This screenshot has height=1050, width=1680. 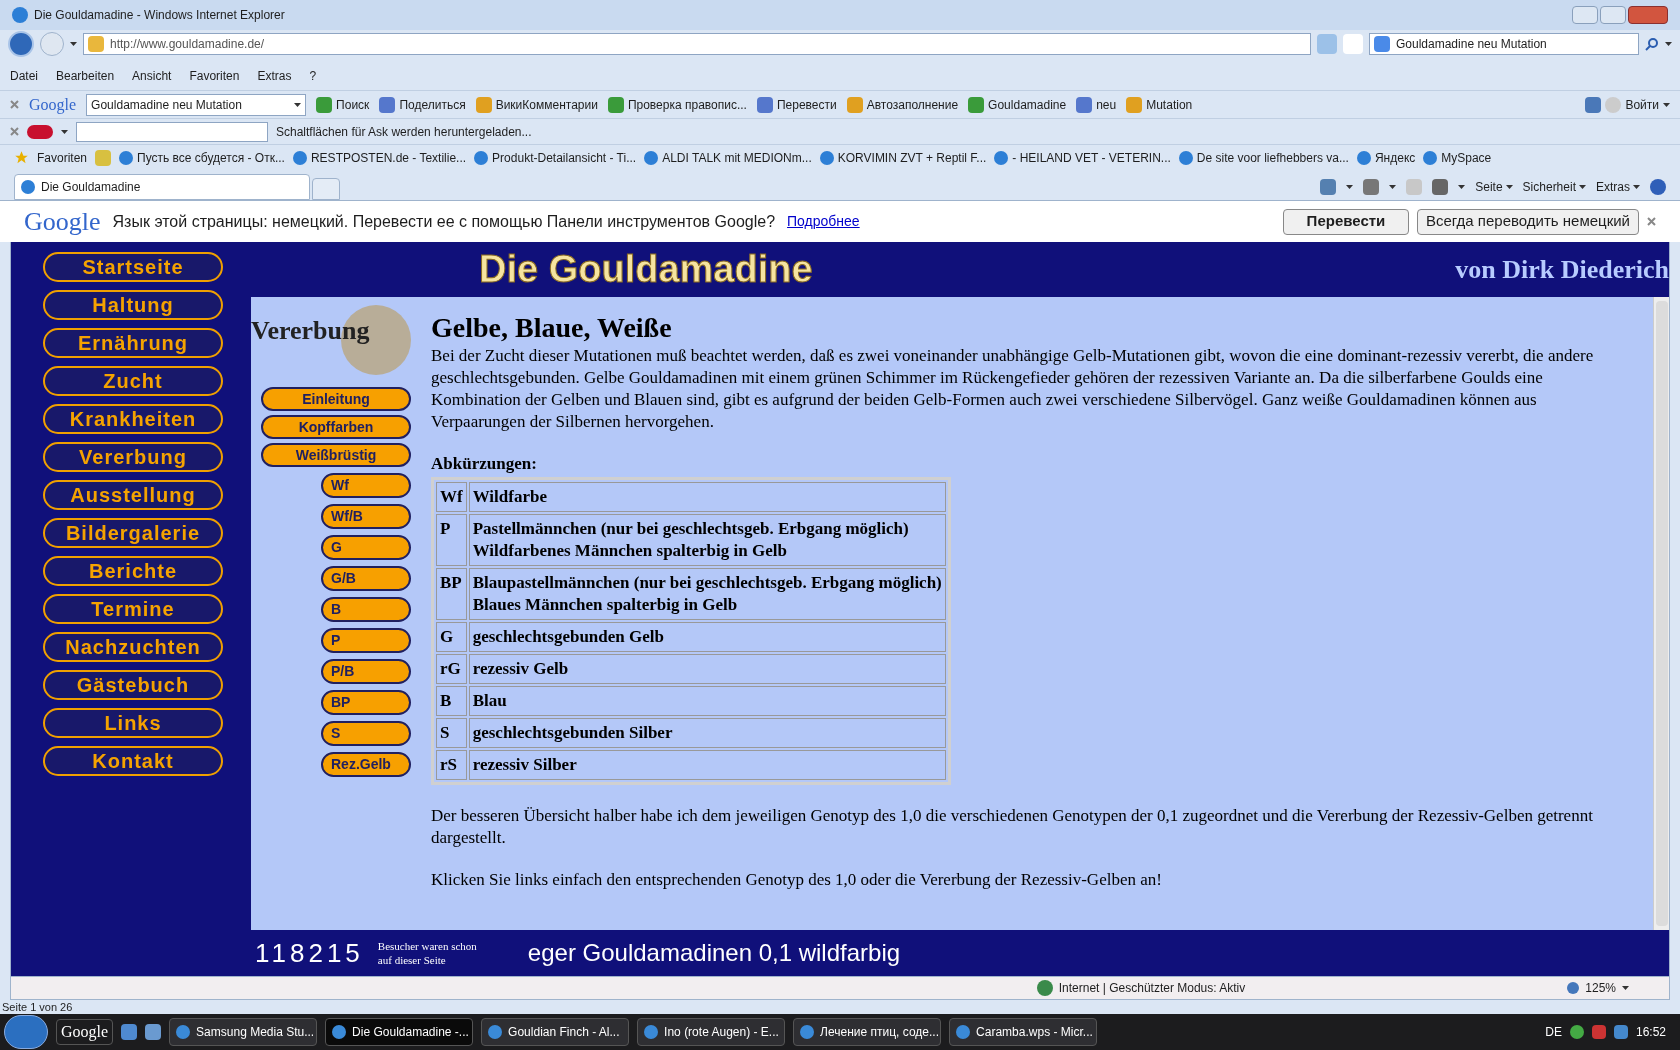 I want to click on nav-button: Krankheiten, so click(x=133, y=419).